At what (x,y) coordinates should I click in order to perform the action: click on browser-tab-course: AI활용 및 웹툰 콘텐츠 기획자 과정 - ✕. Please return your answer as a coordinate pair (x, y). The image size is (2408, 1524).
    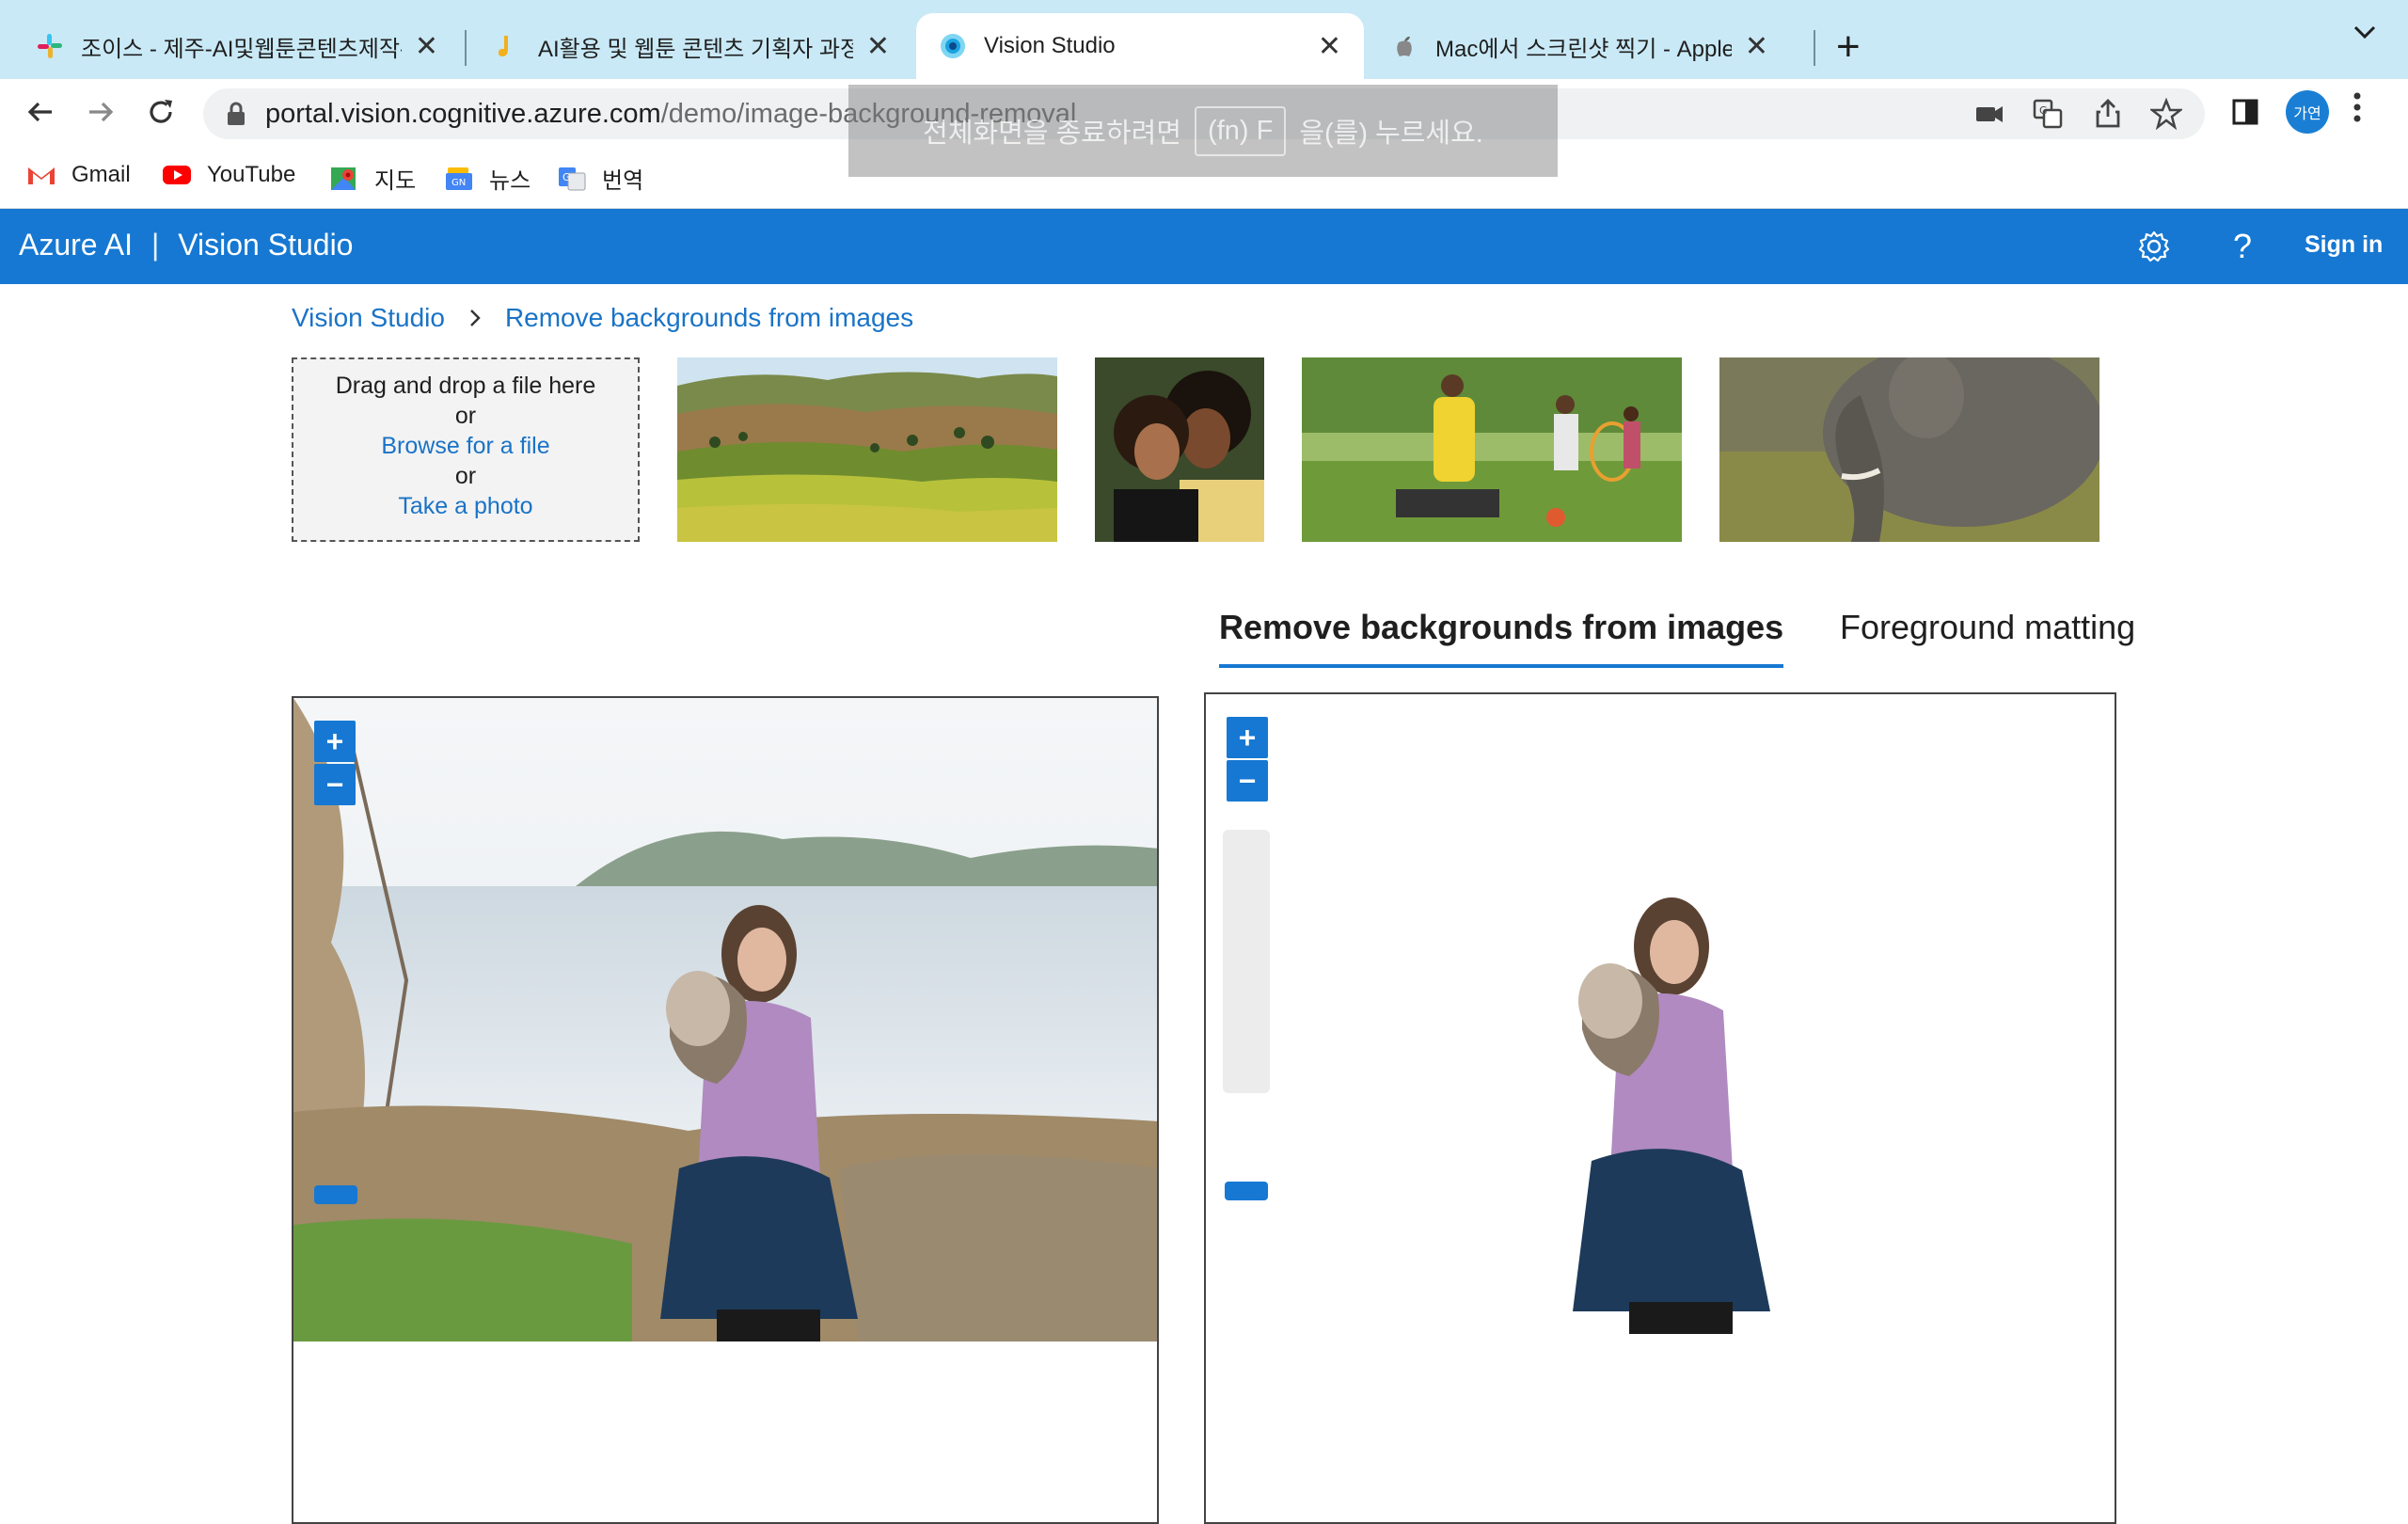
    Looking at the image, I should click on (691, 46).